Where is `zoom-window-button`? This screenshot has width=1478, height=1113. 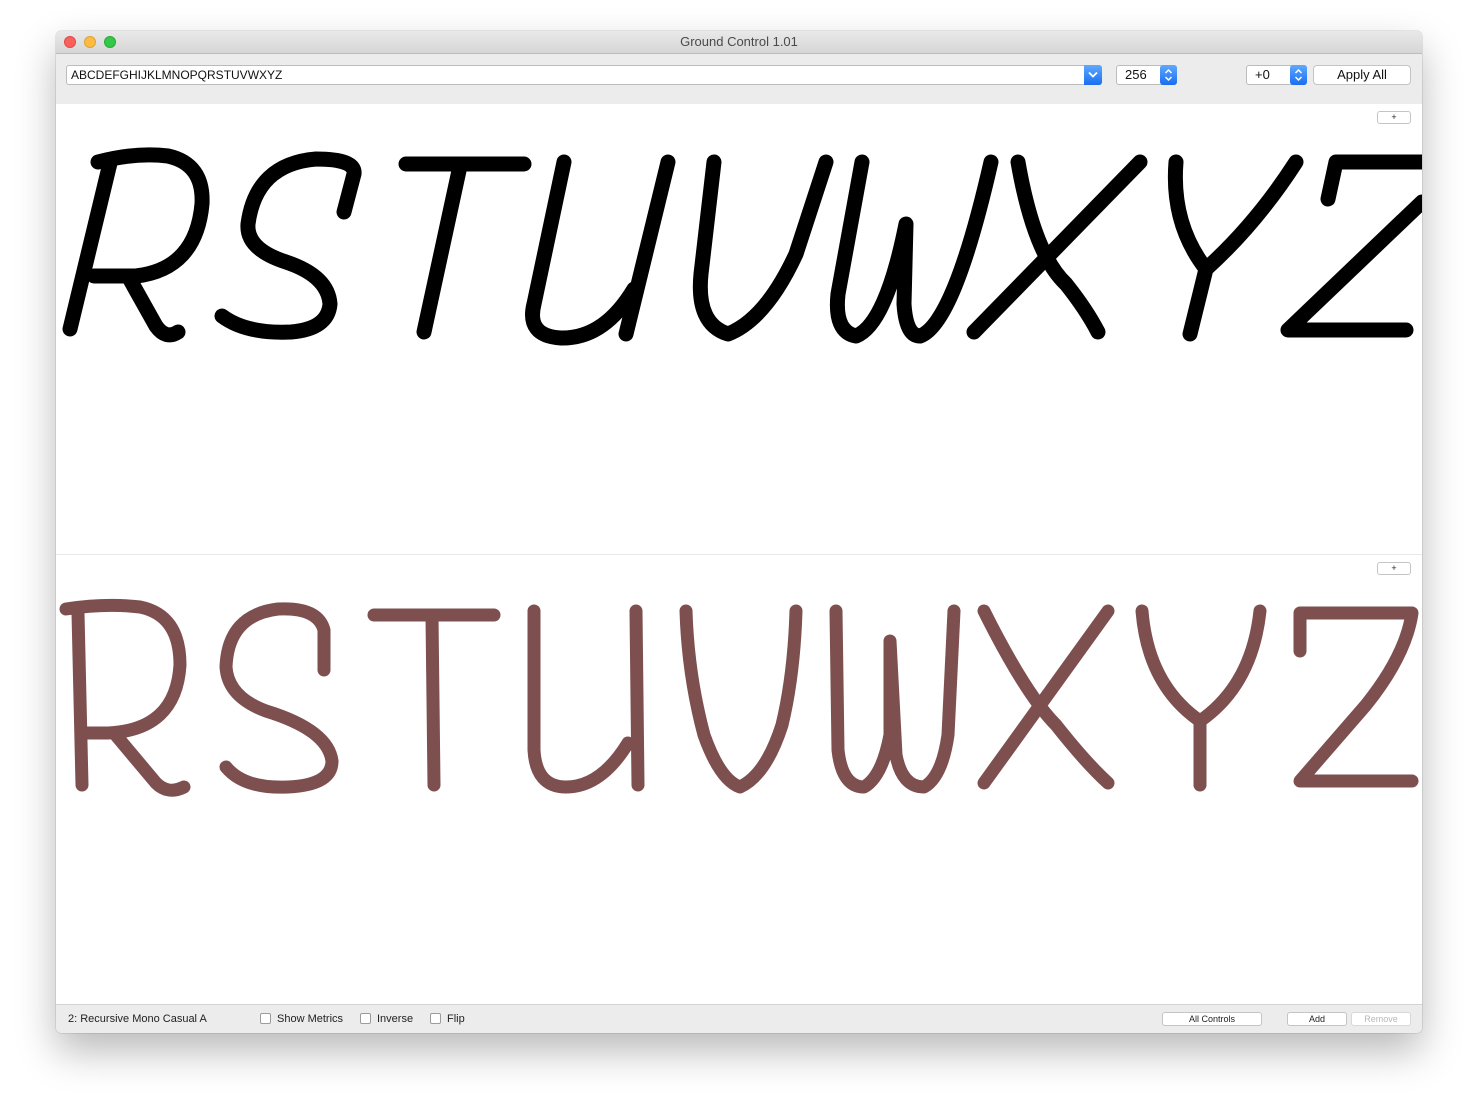 zoom-window-button is located at coordinates (110, 42).